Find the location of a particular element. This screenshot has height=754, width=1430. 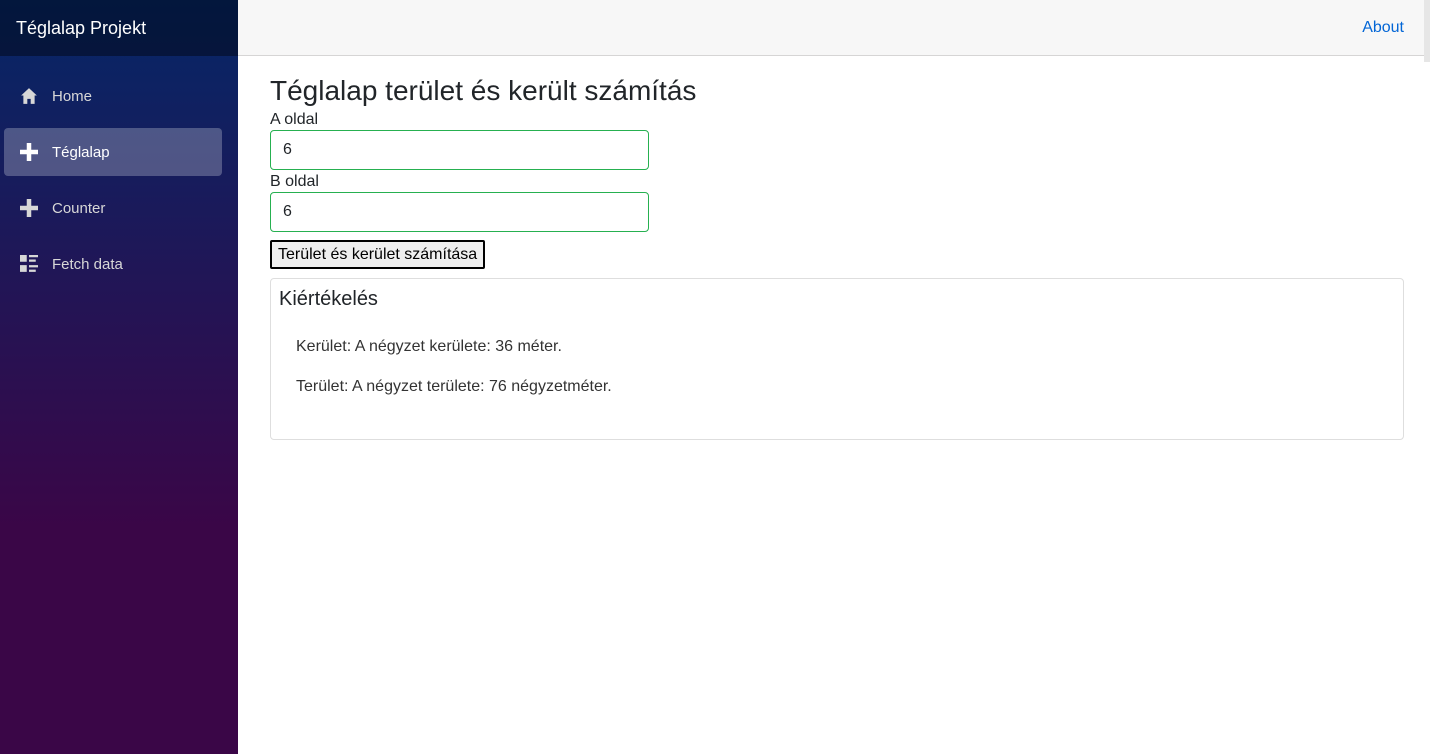

page-title: Téglalap terület és került számítás is located at coordinates (483, 90).